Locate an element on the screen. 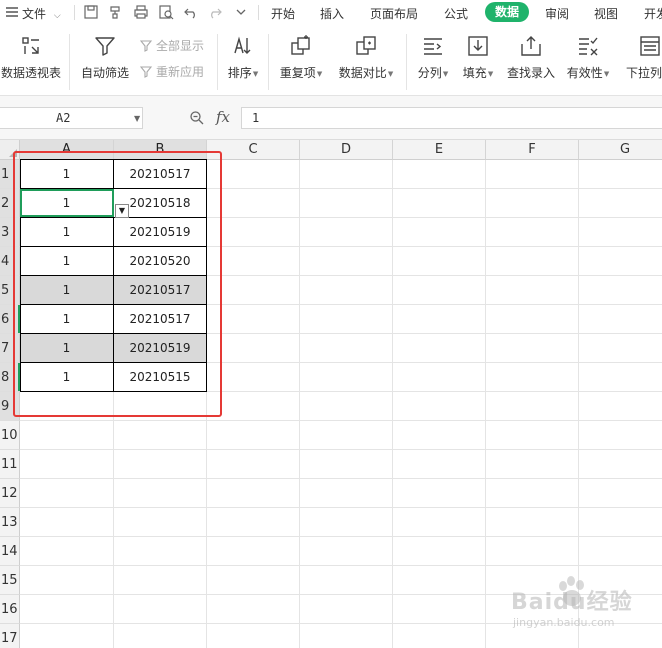 This screenshot has height=648, width=662. cell-a6: 1 is located at coordinates (67, 319).